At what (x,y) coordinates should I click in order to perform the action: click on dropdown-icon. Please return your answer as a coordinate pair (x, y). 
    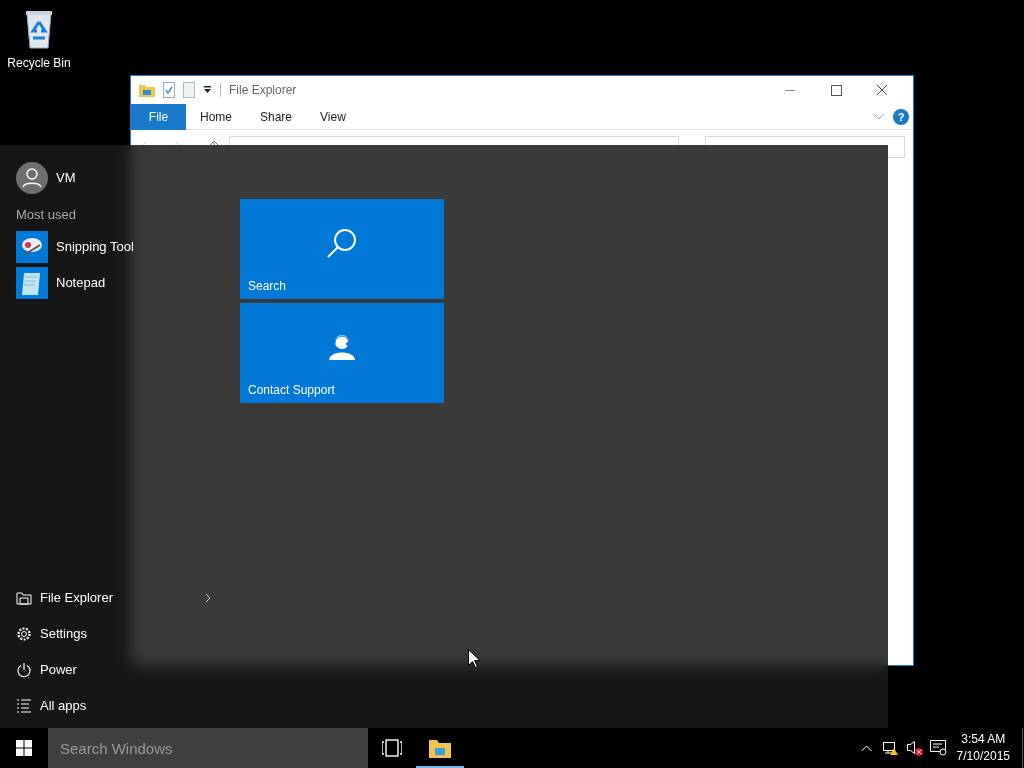
    Looking at the image, I should click on (207, 90).